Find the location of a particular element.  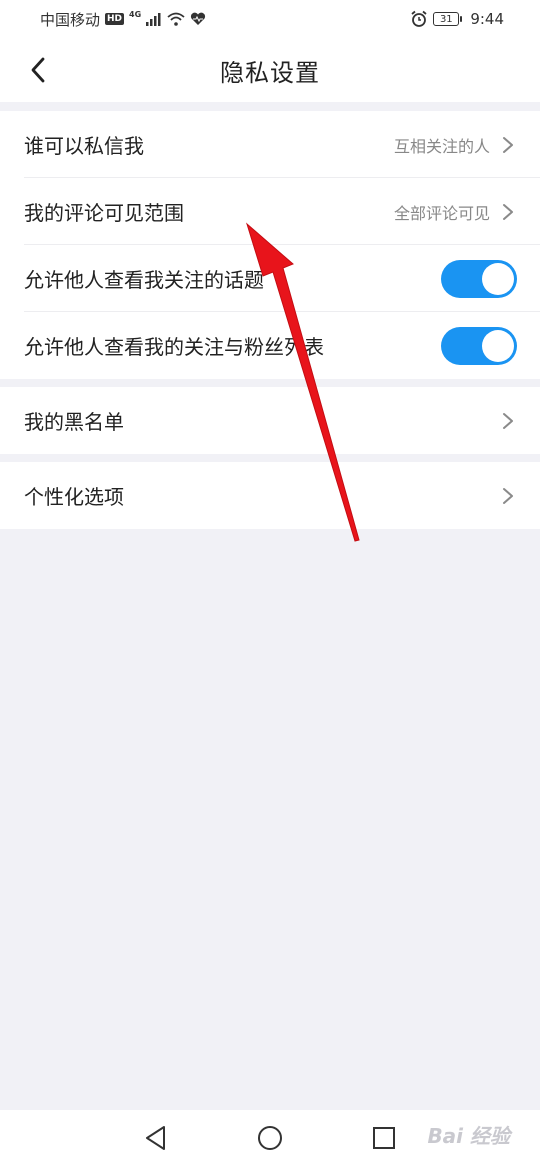

battery-level: 31 is located at coordinates (446, 19).